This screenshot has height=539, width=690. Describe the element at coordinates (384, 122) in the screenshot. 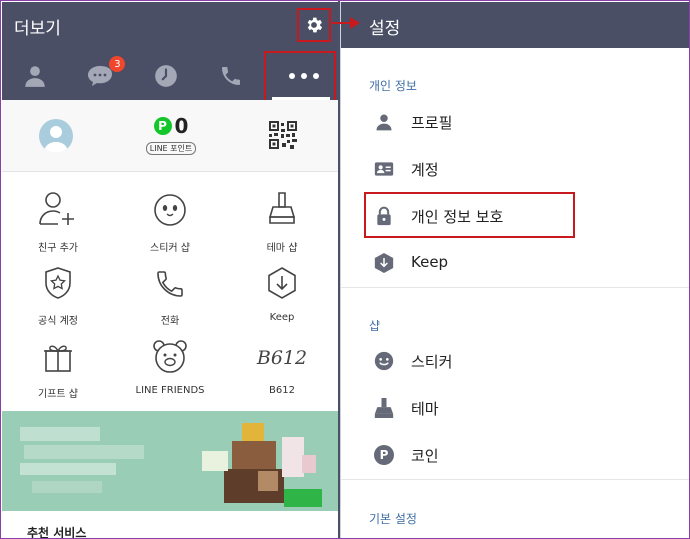

I see `profile-icon` at that location.